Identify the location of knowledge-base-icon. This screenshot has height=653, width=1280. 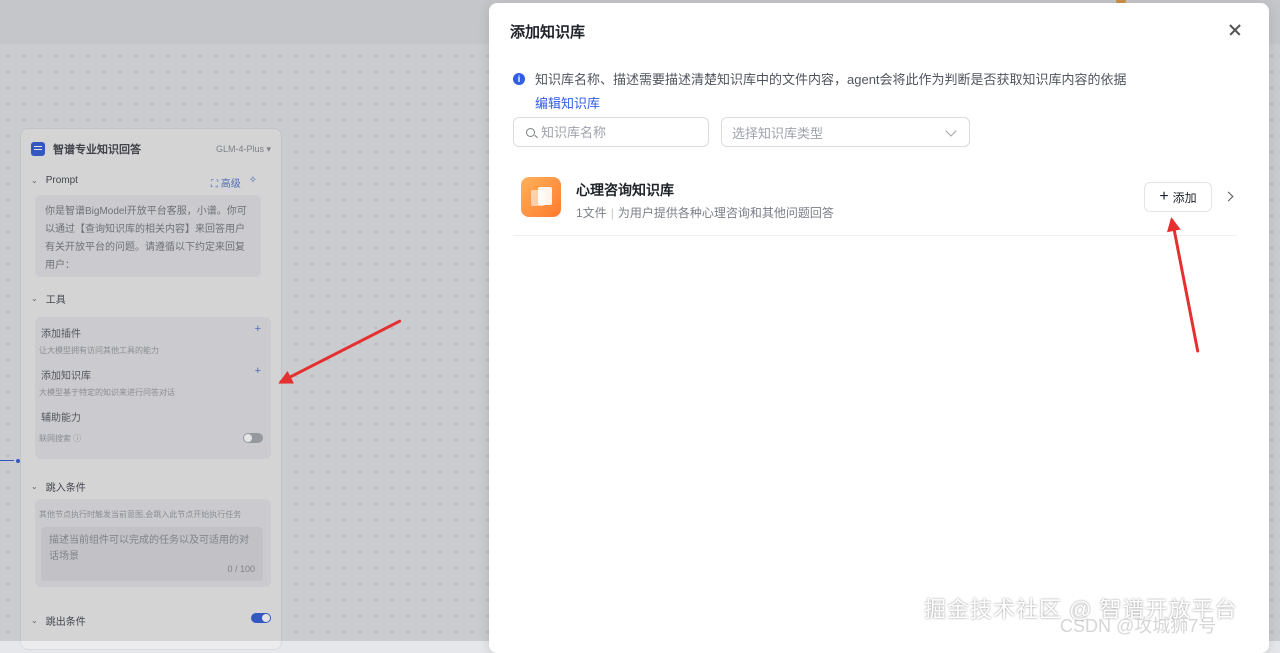
(541, 197).